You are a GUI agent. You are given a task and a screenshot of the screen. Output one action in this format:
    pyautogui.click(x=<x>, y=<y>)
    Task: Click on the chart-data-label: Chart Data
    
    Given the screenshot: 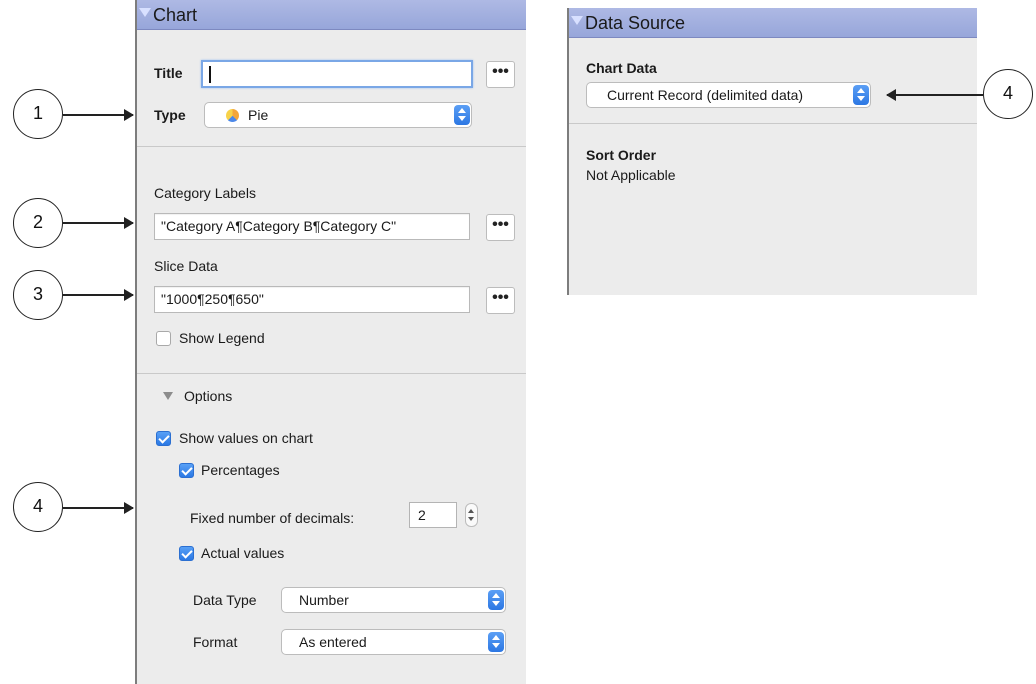 What is the action you would take?
    pyautogui.click(x=621, y=68)
    